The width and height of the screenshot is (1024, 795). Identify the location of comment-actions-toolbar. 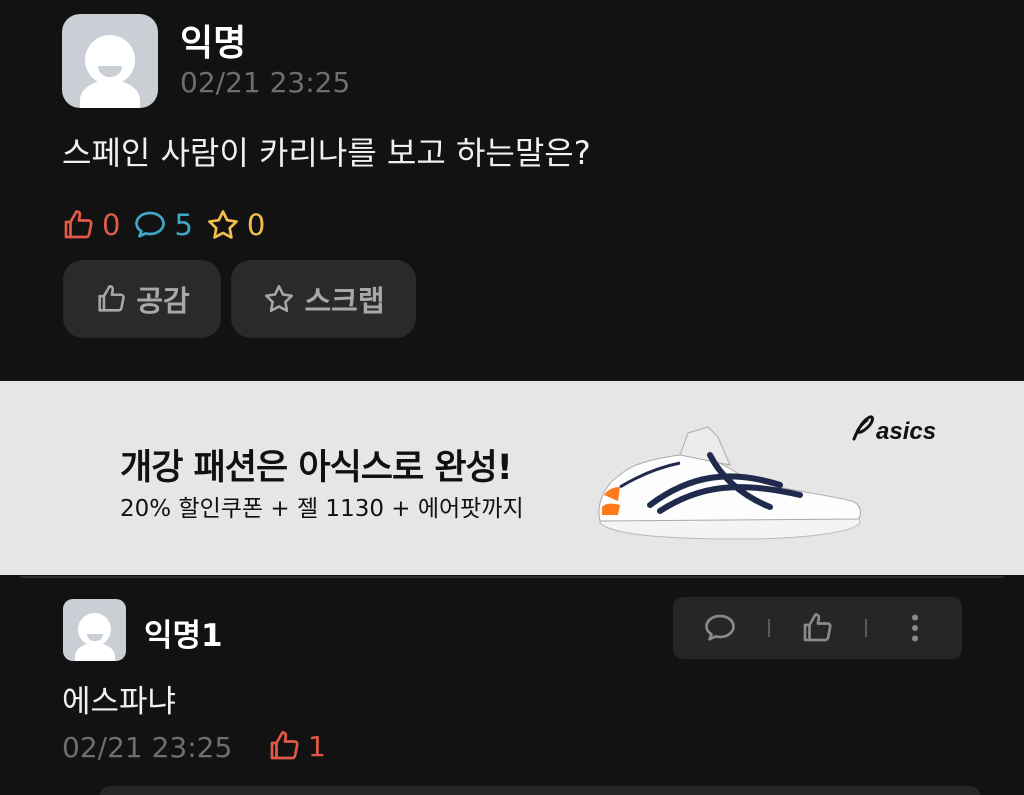
(817, 628).